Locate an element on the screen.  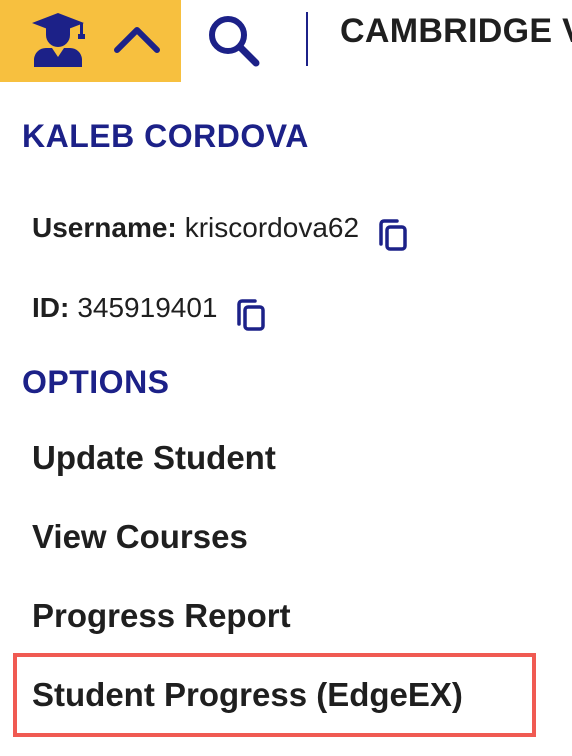
site-title: CAMBRIDGE V is located at coordinates (456, 31).